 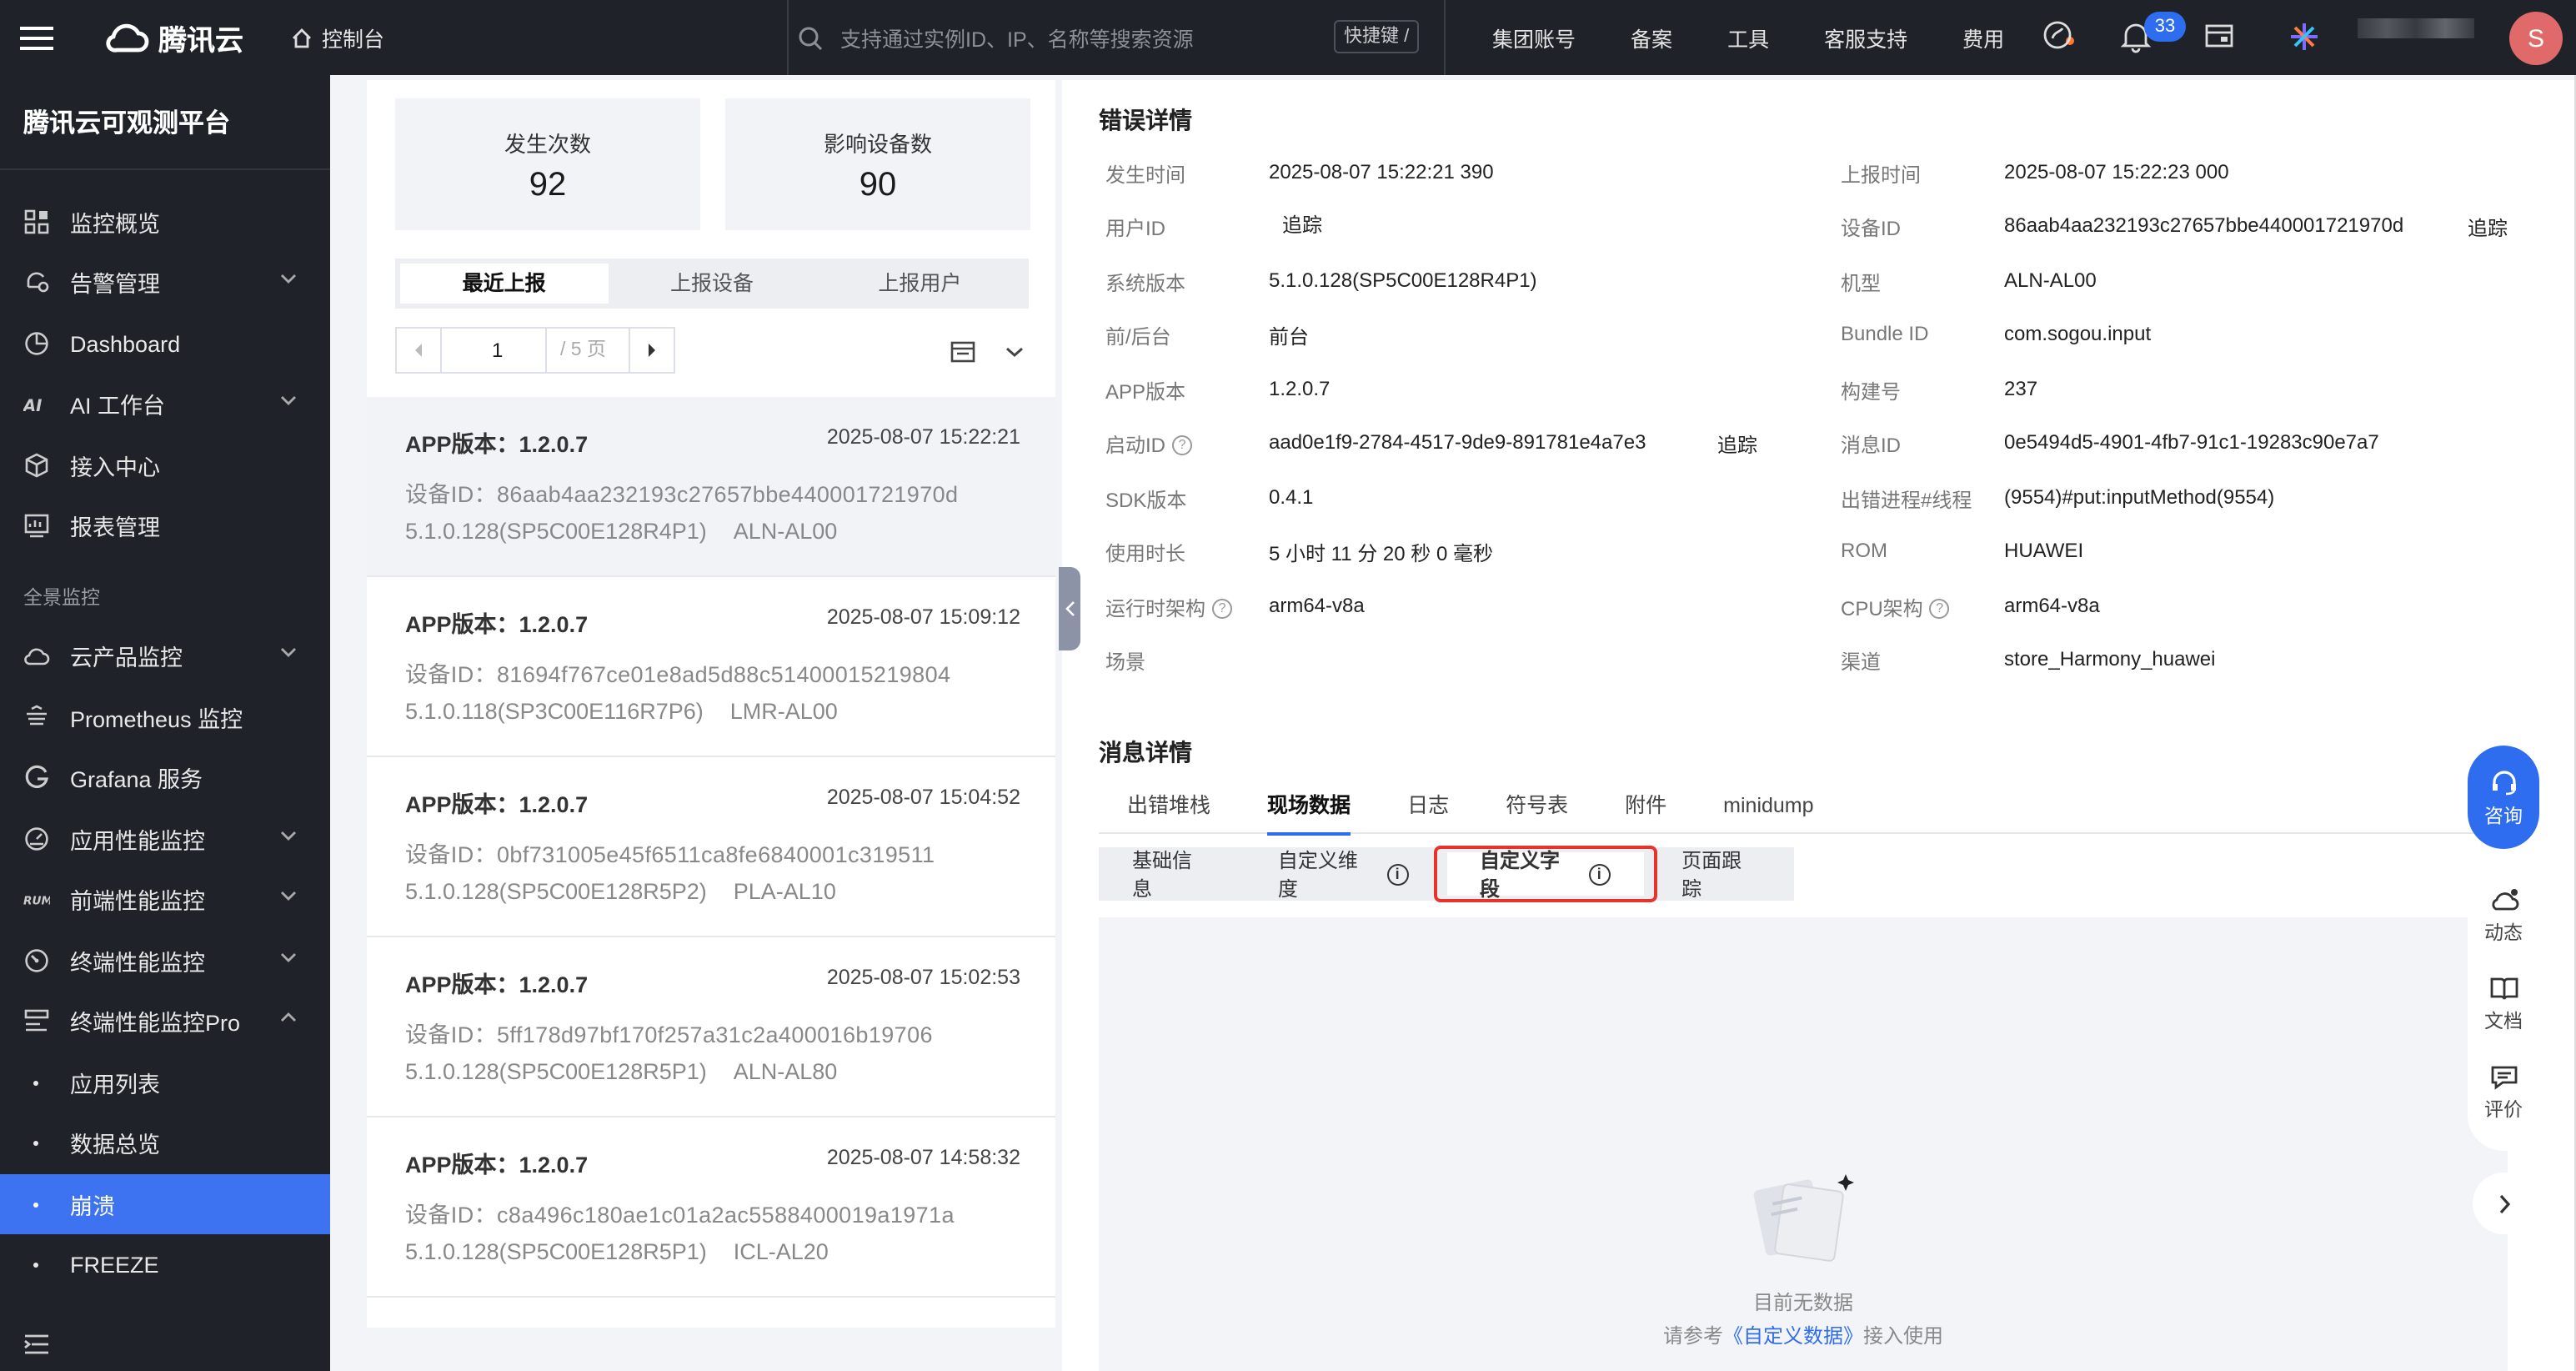 I want to click on user-avatar: S, so click(x=2536, y=38).